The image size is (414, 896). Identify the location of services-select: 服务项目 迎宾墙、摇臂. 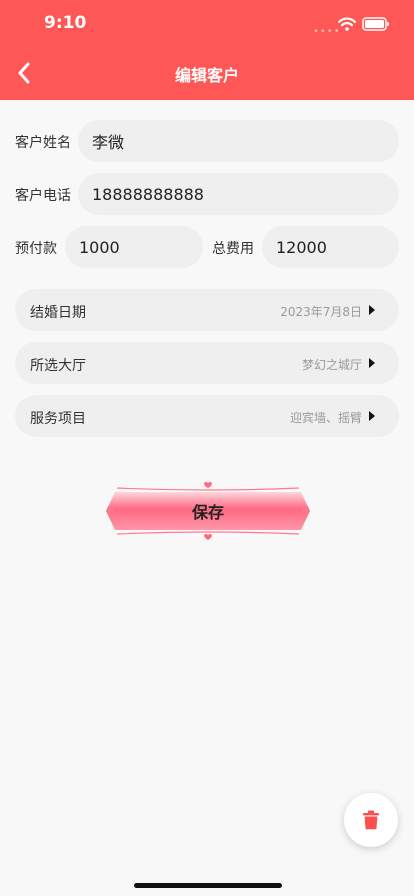
(207, 416).